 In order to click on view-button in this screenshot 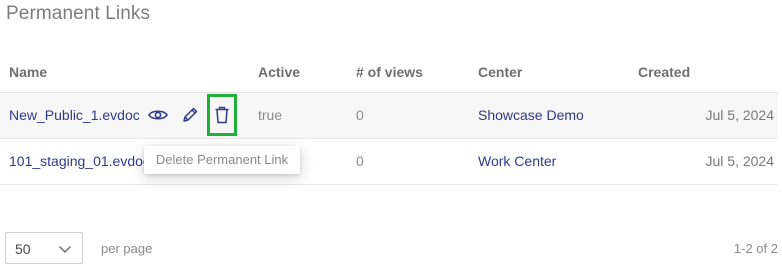, I will do `click(158, 115)`.